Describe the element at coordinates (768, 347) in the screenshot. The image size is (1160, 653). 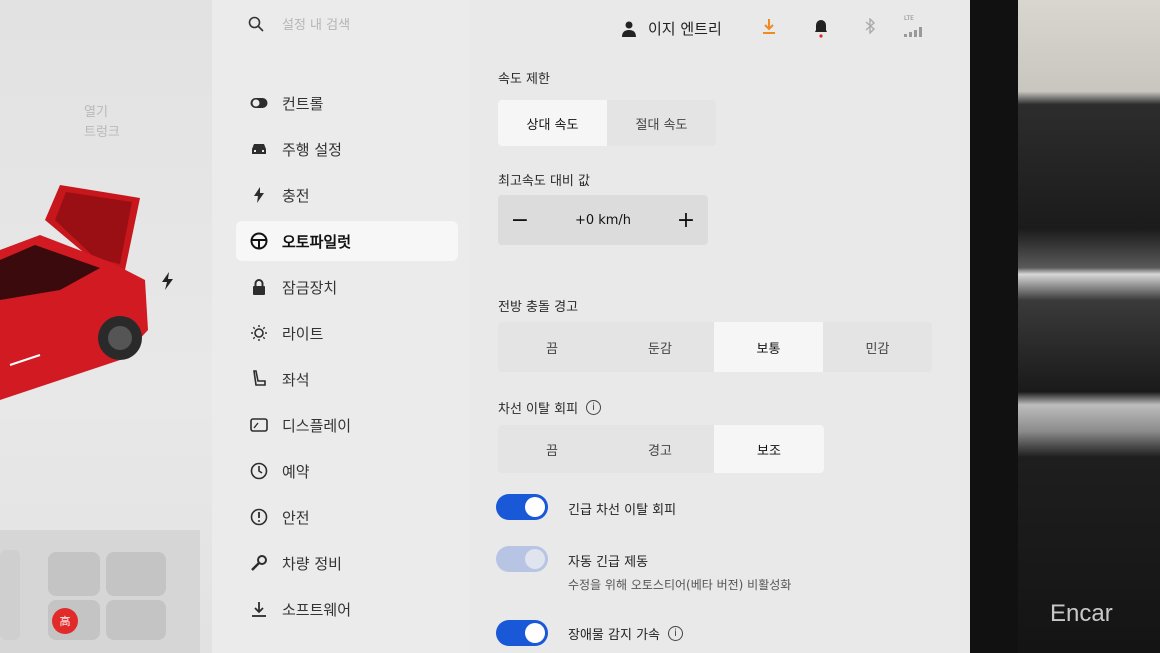
I see `fcw-medium-option: 보통` at that location.